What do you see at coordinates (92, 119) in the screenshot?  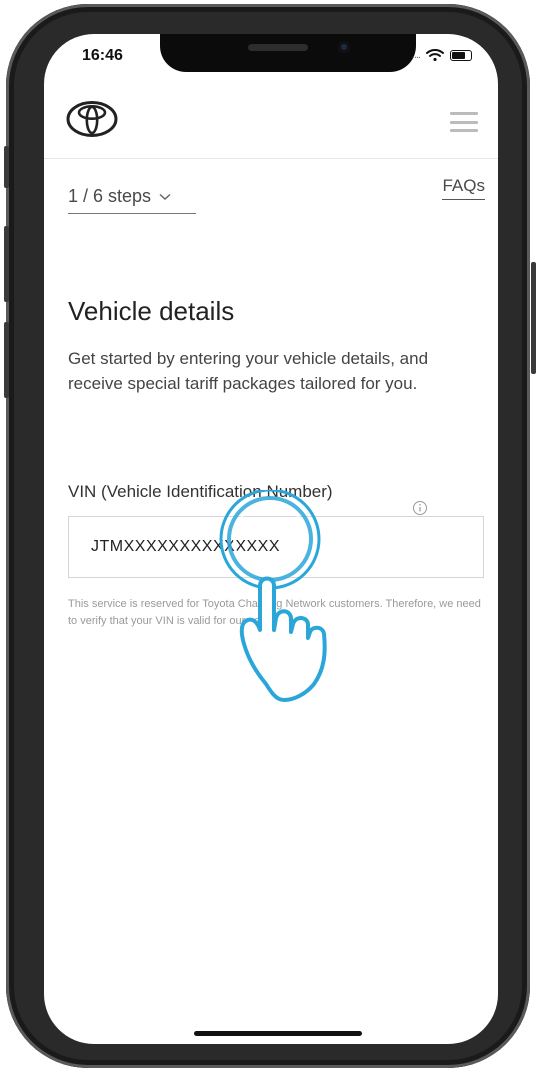 I see `toyota-logo` at bounding box center [92, 119].